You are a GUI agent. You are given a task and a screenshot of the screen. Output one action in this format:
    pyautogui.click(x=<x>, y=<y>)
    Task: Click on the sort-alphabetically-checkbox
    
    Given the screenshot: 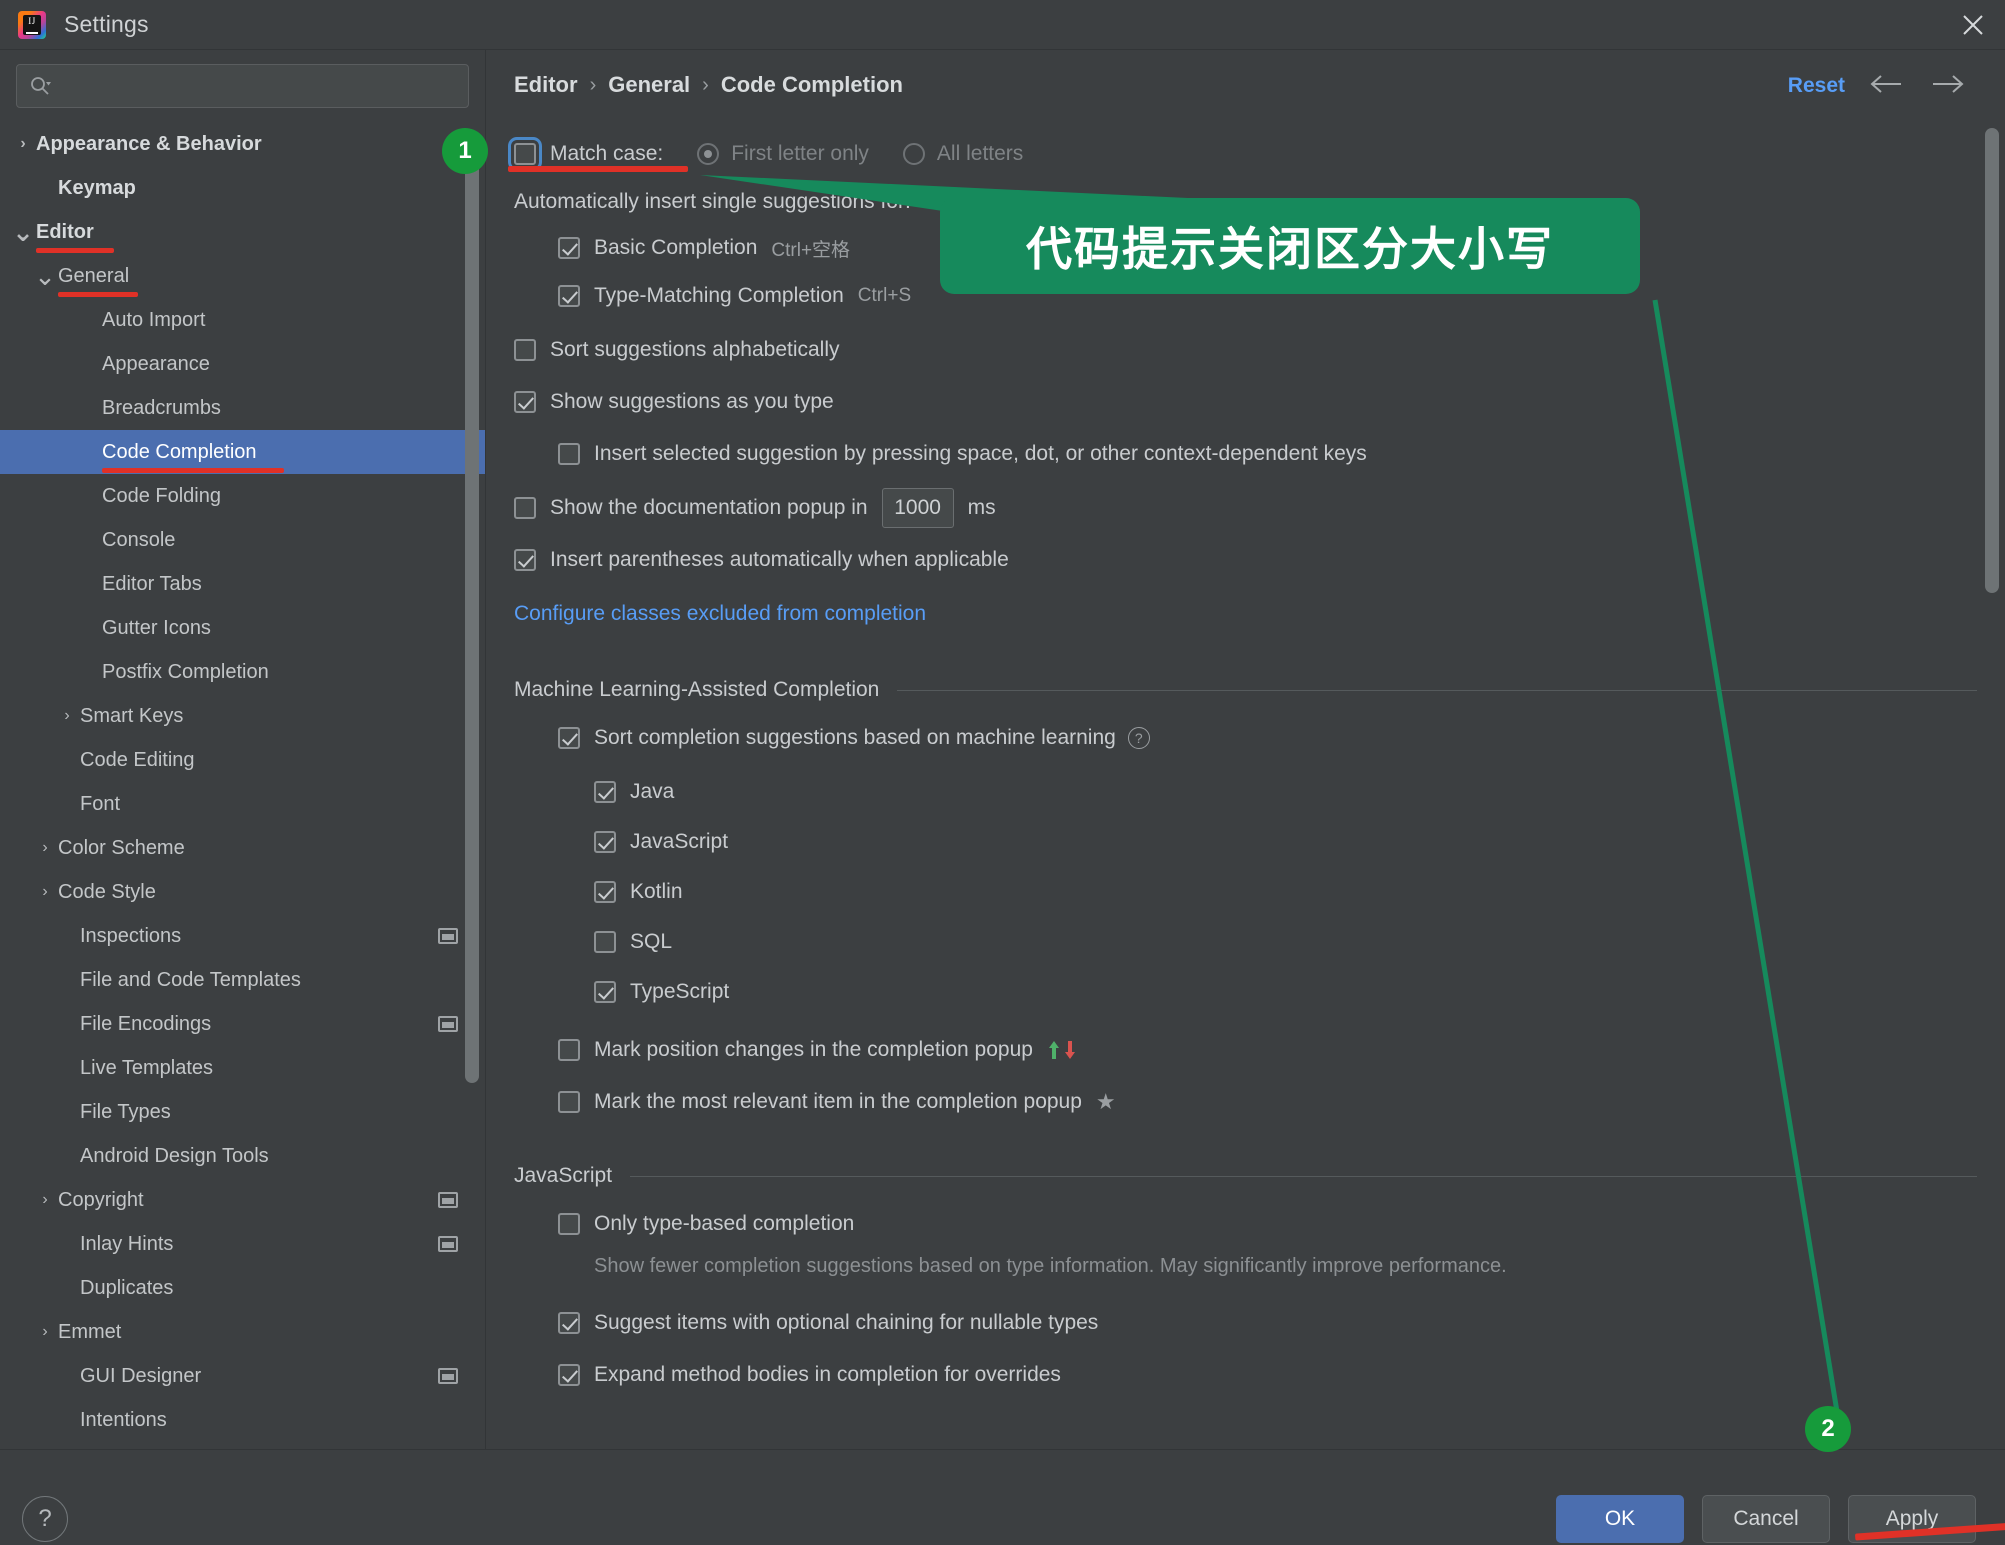 What is the action you would take?
    pyautogui.click(x=525, y=350)
    